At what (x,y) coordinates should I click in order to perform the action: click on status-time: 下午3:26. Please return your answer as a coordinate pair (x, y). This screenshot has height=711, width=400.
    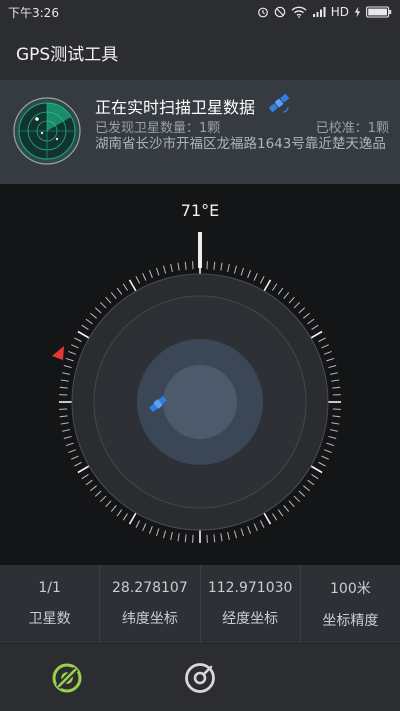
    Looking at the image, I should click on (33, 12).